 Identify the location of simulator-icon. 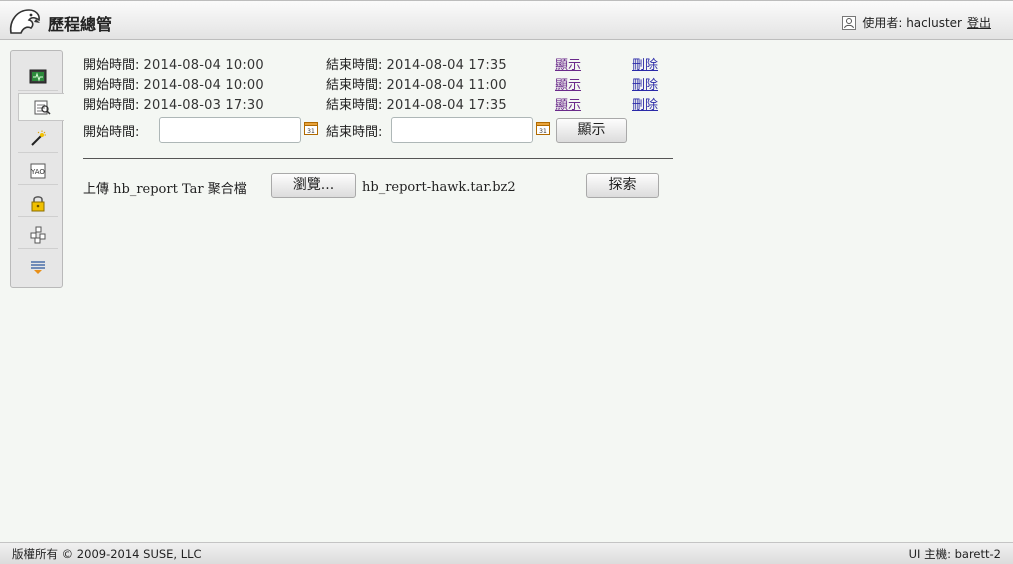
(38, 234).